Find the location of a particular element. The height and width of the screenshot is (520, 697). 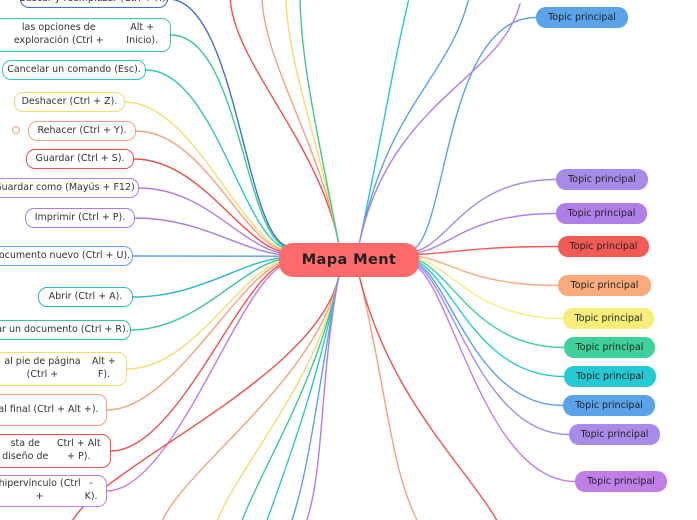

node-label: sta de diseño de is located at coordinates (25, 450).